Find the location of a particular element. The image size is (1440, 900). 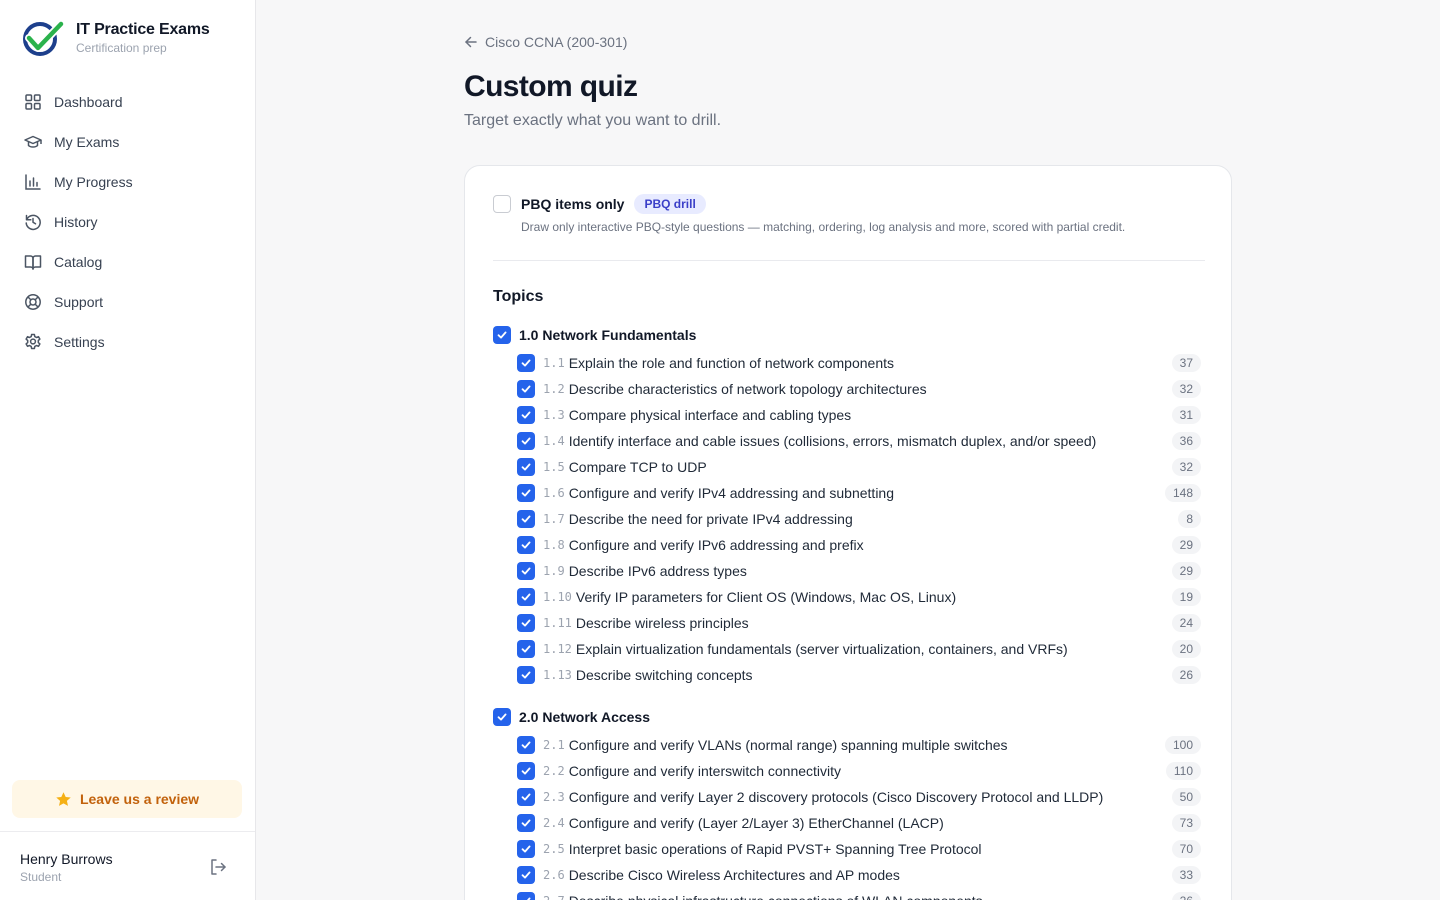

pbq-only-checkbox is located at coordinates (502, 204).